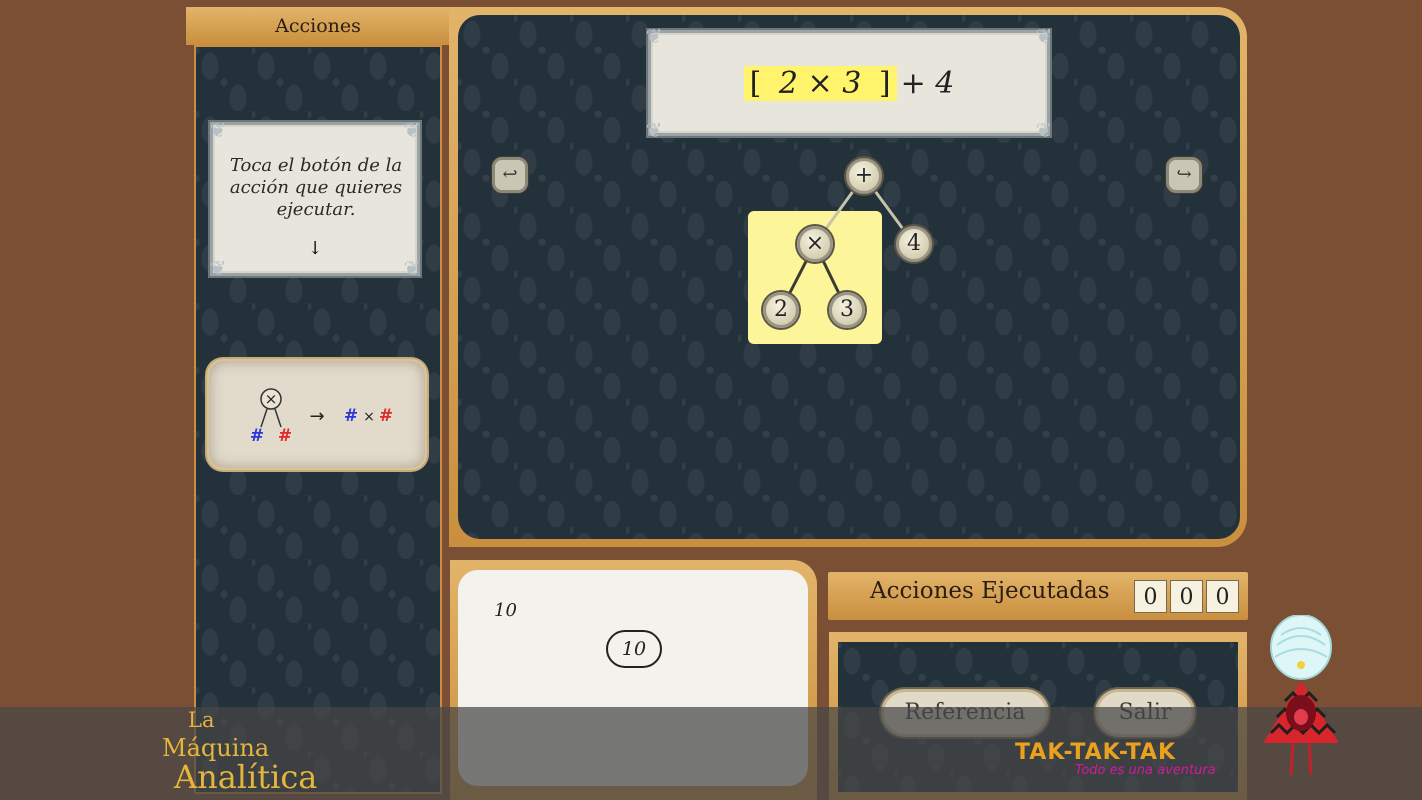  I want to click on executed-actions-title: Acciones Ejecutadas, so click(990, 591).